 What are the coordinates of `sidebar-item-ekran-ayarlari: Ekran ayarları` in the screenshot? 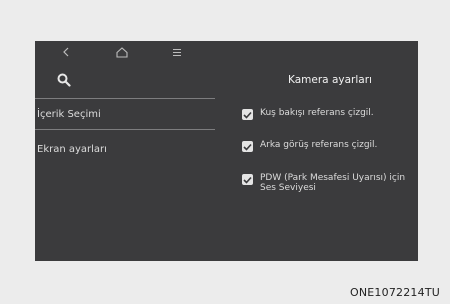 It's located at (126, 150).